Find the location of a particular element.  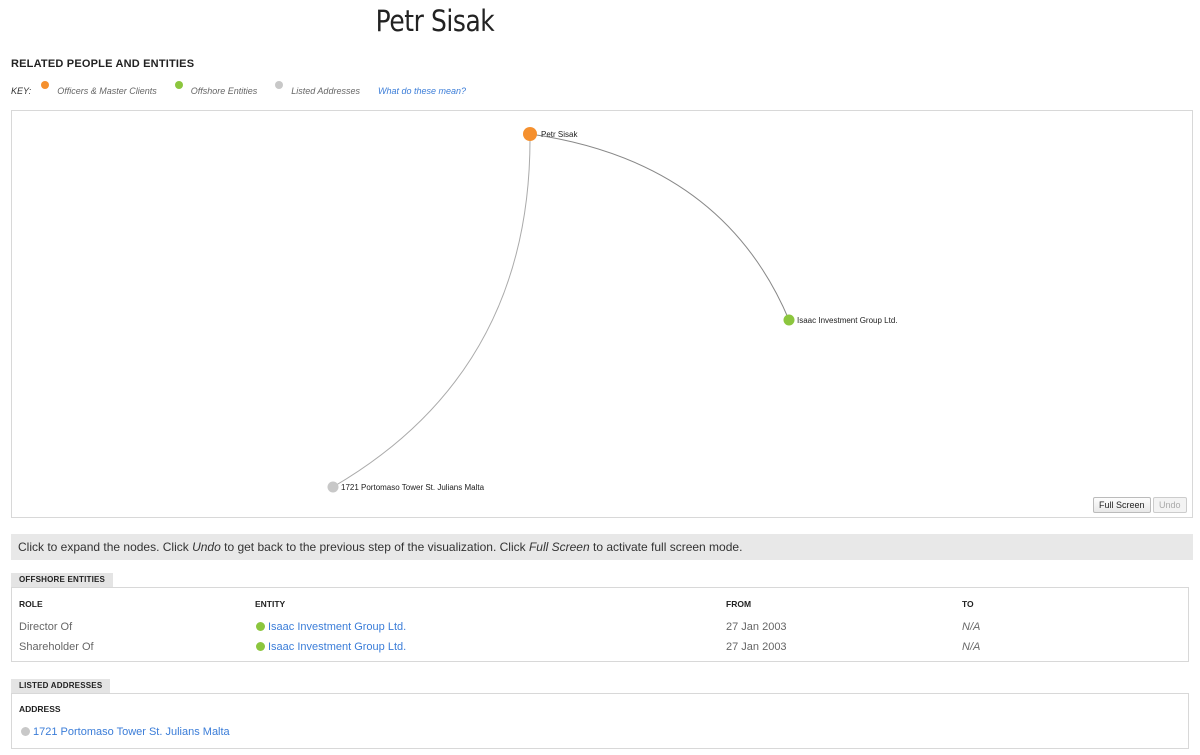

row2-entity-link: Isaac Investment Group Ltd. is located at coordinates (331, 647).